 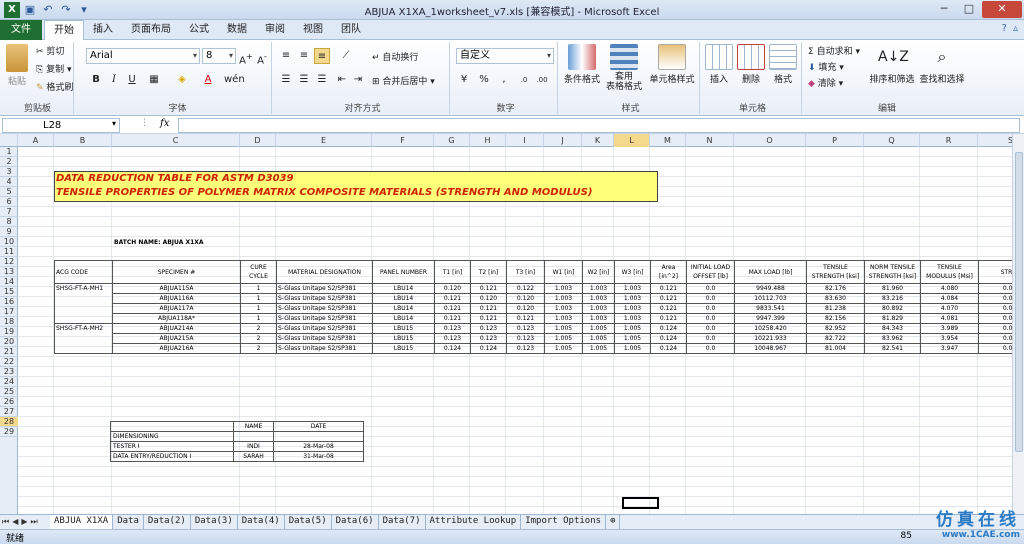 I want to click on prev-sheet-icon: ◀, so click(x=15, y=522).